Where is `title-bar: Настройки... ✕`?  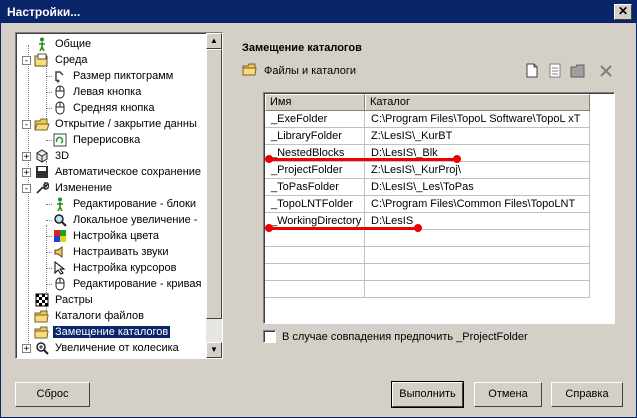 title-bar: Настройки... ✕ is located at coordinates (318, 12).